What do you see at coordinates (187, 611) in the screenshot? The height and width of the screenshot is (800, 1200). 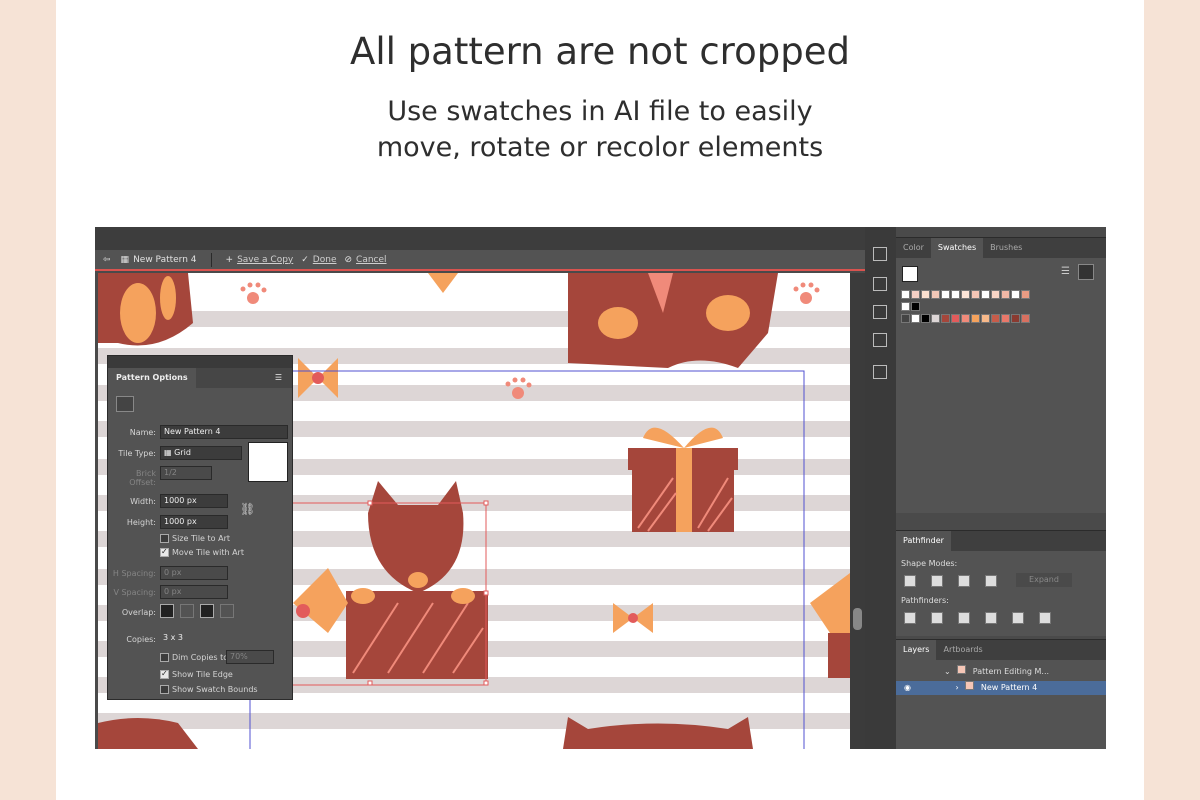 I see `overlap-right-icon` at bounding box center [187, 611].